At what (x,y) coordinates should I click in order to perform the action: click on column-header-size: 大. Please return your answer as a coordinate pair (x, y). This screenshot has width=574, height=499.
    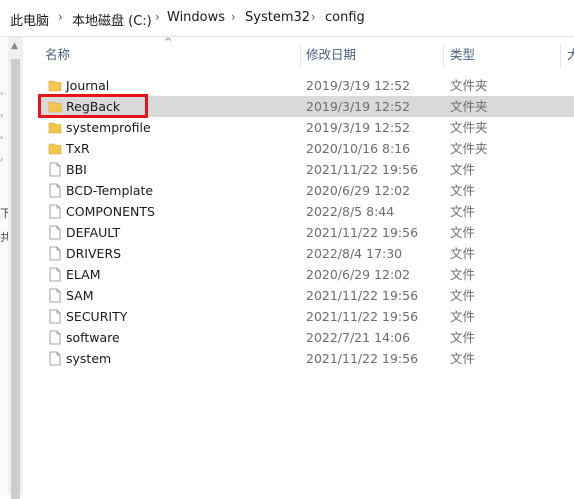
    Looking at the image, I should click on (570, 55).